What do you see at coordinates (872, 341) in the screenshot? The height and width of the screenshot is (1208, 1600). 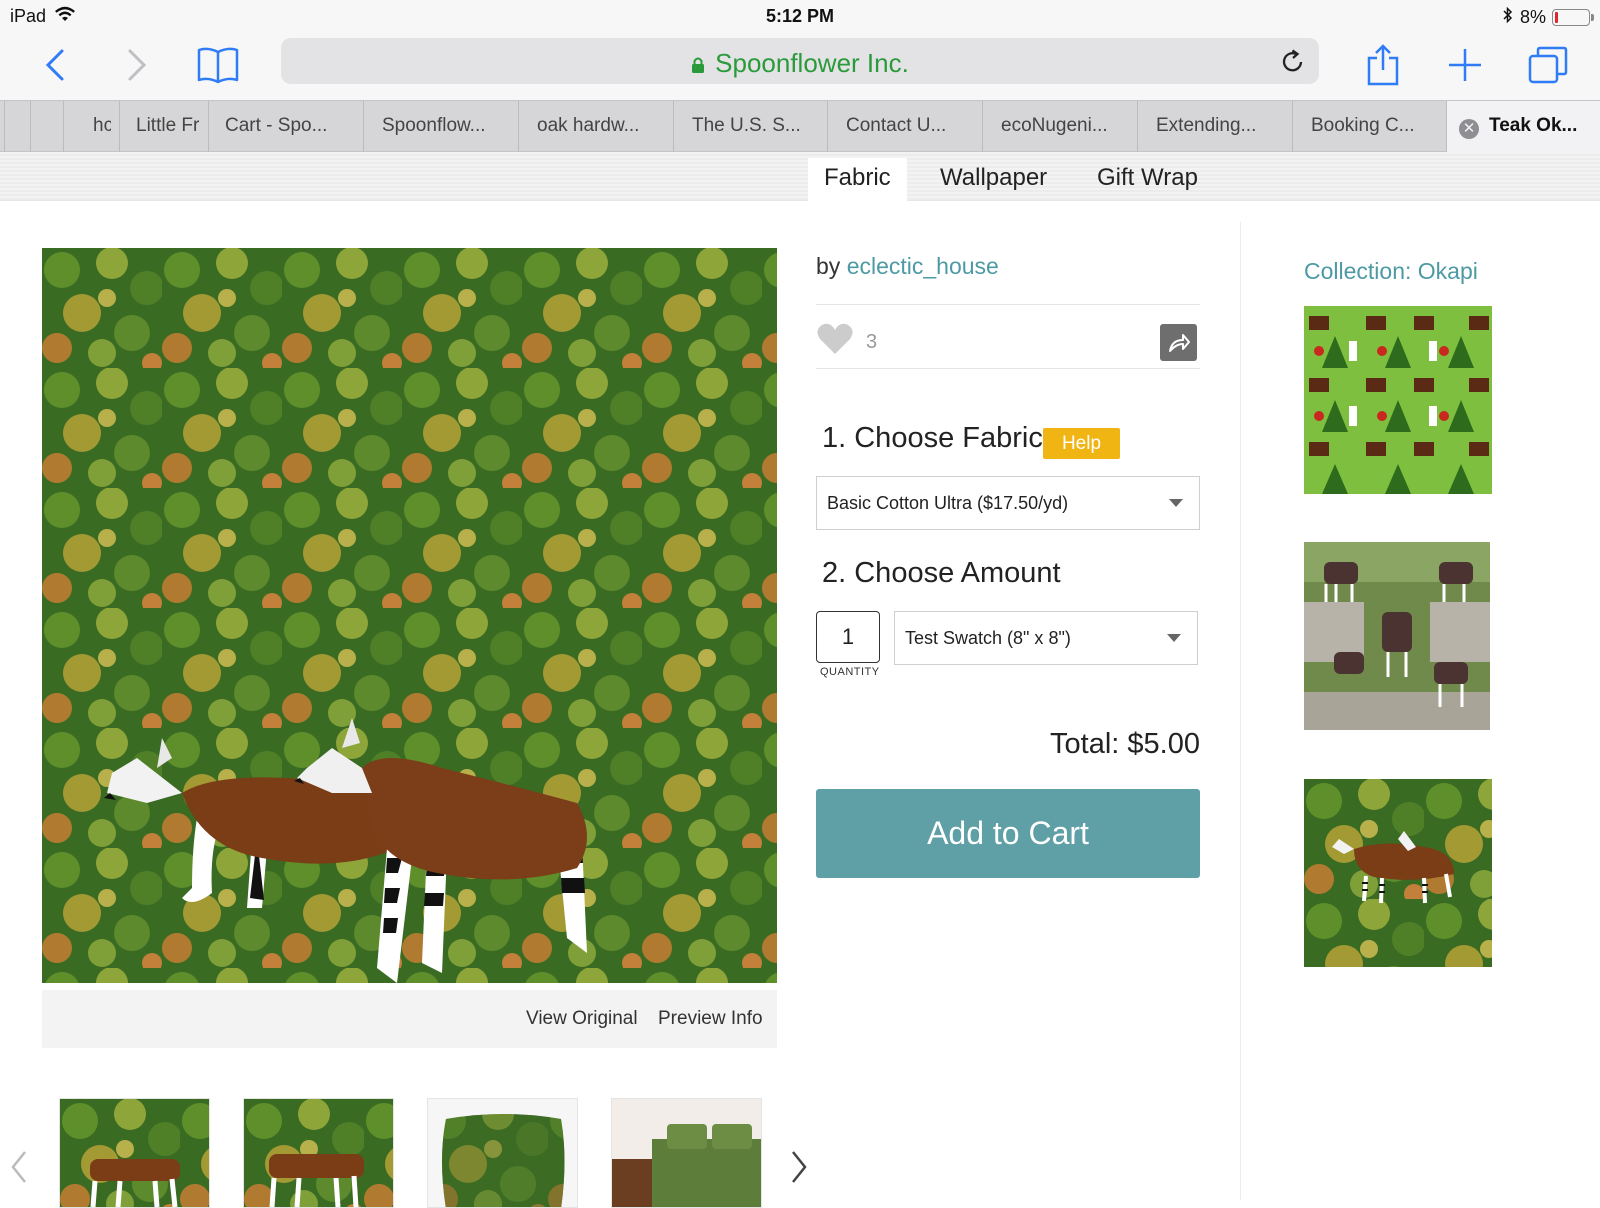 I see `like-count: 3` at bounding box center [872, 341].